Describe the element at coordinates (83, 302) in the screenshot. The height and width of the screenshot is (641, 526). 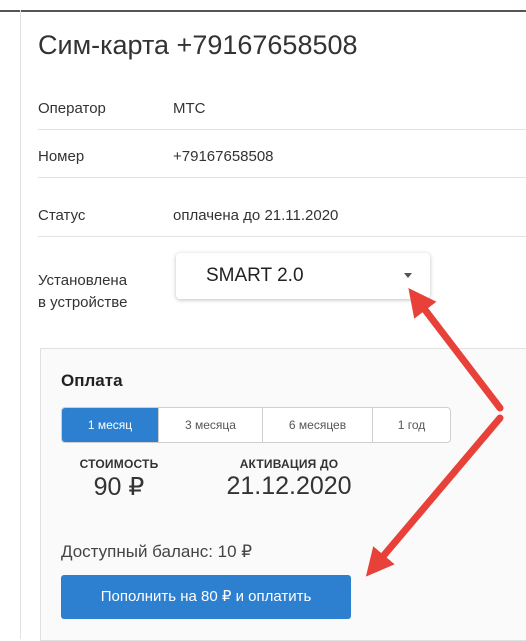
I see `installed-label-line2: в устройстве` at that location.